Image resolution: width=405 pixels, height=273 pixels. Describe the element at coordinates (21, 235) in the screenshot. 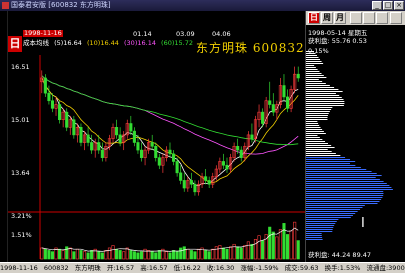

I see `volume-label-low: 1.51%` at that location.